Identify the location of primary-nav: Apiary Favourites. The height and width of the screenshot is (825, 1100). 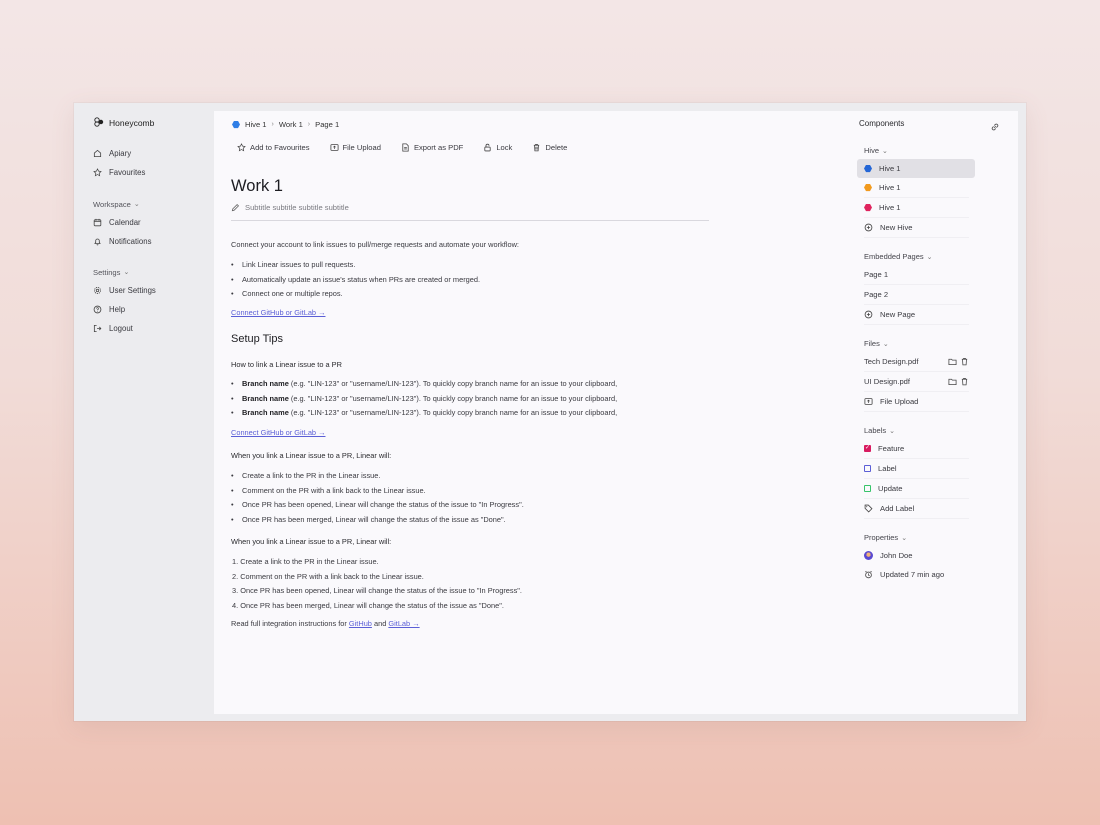
(119, 163).